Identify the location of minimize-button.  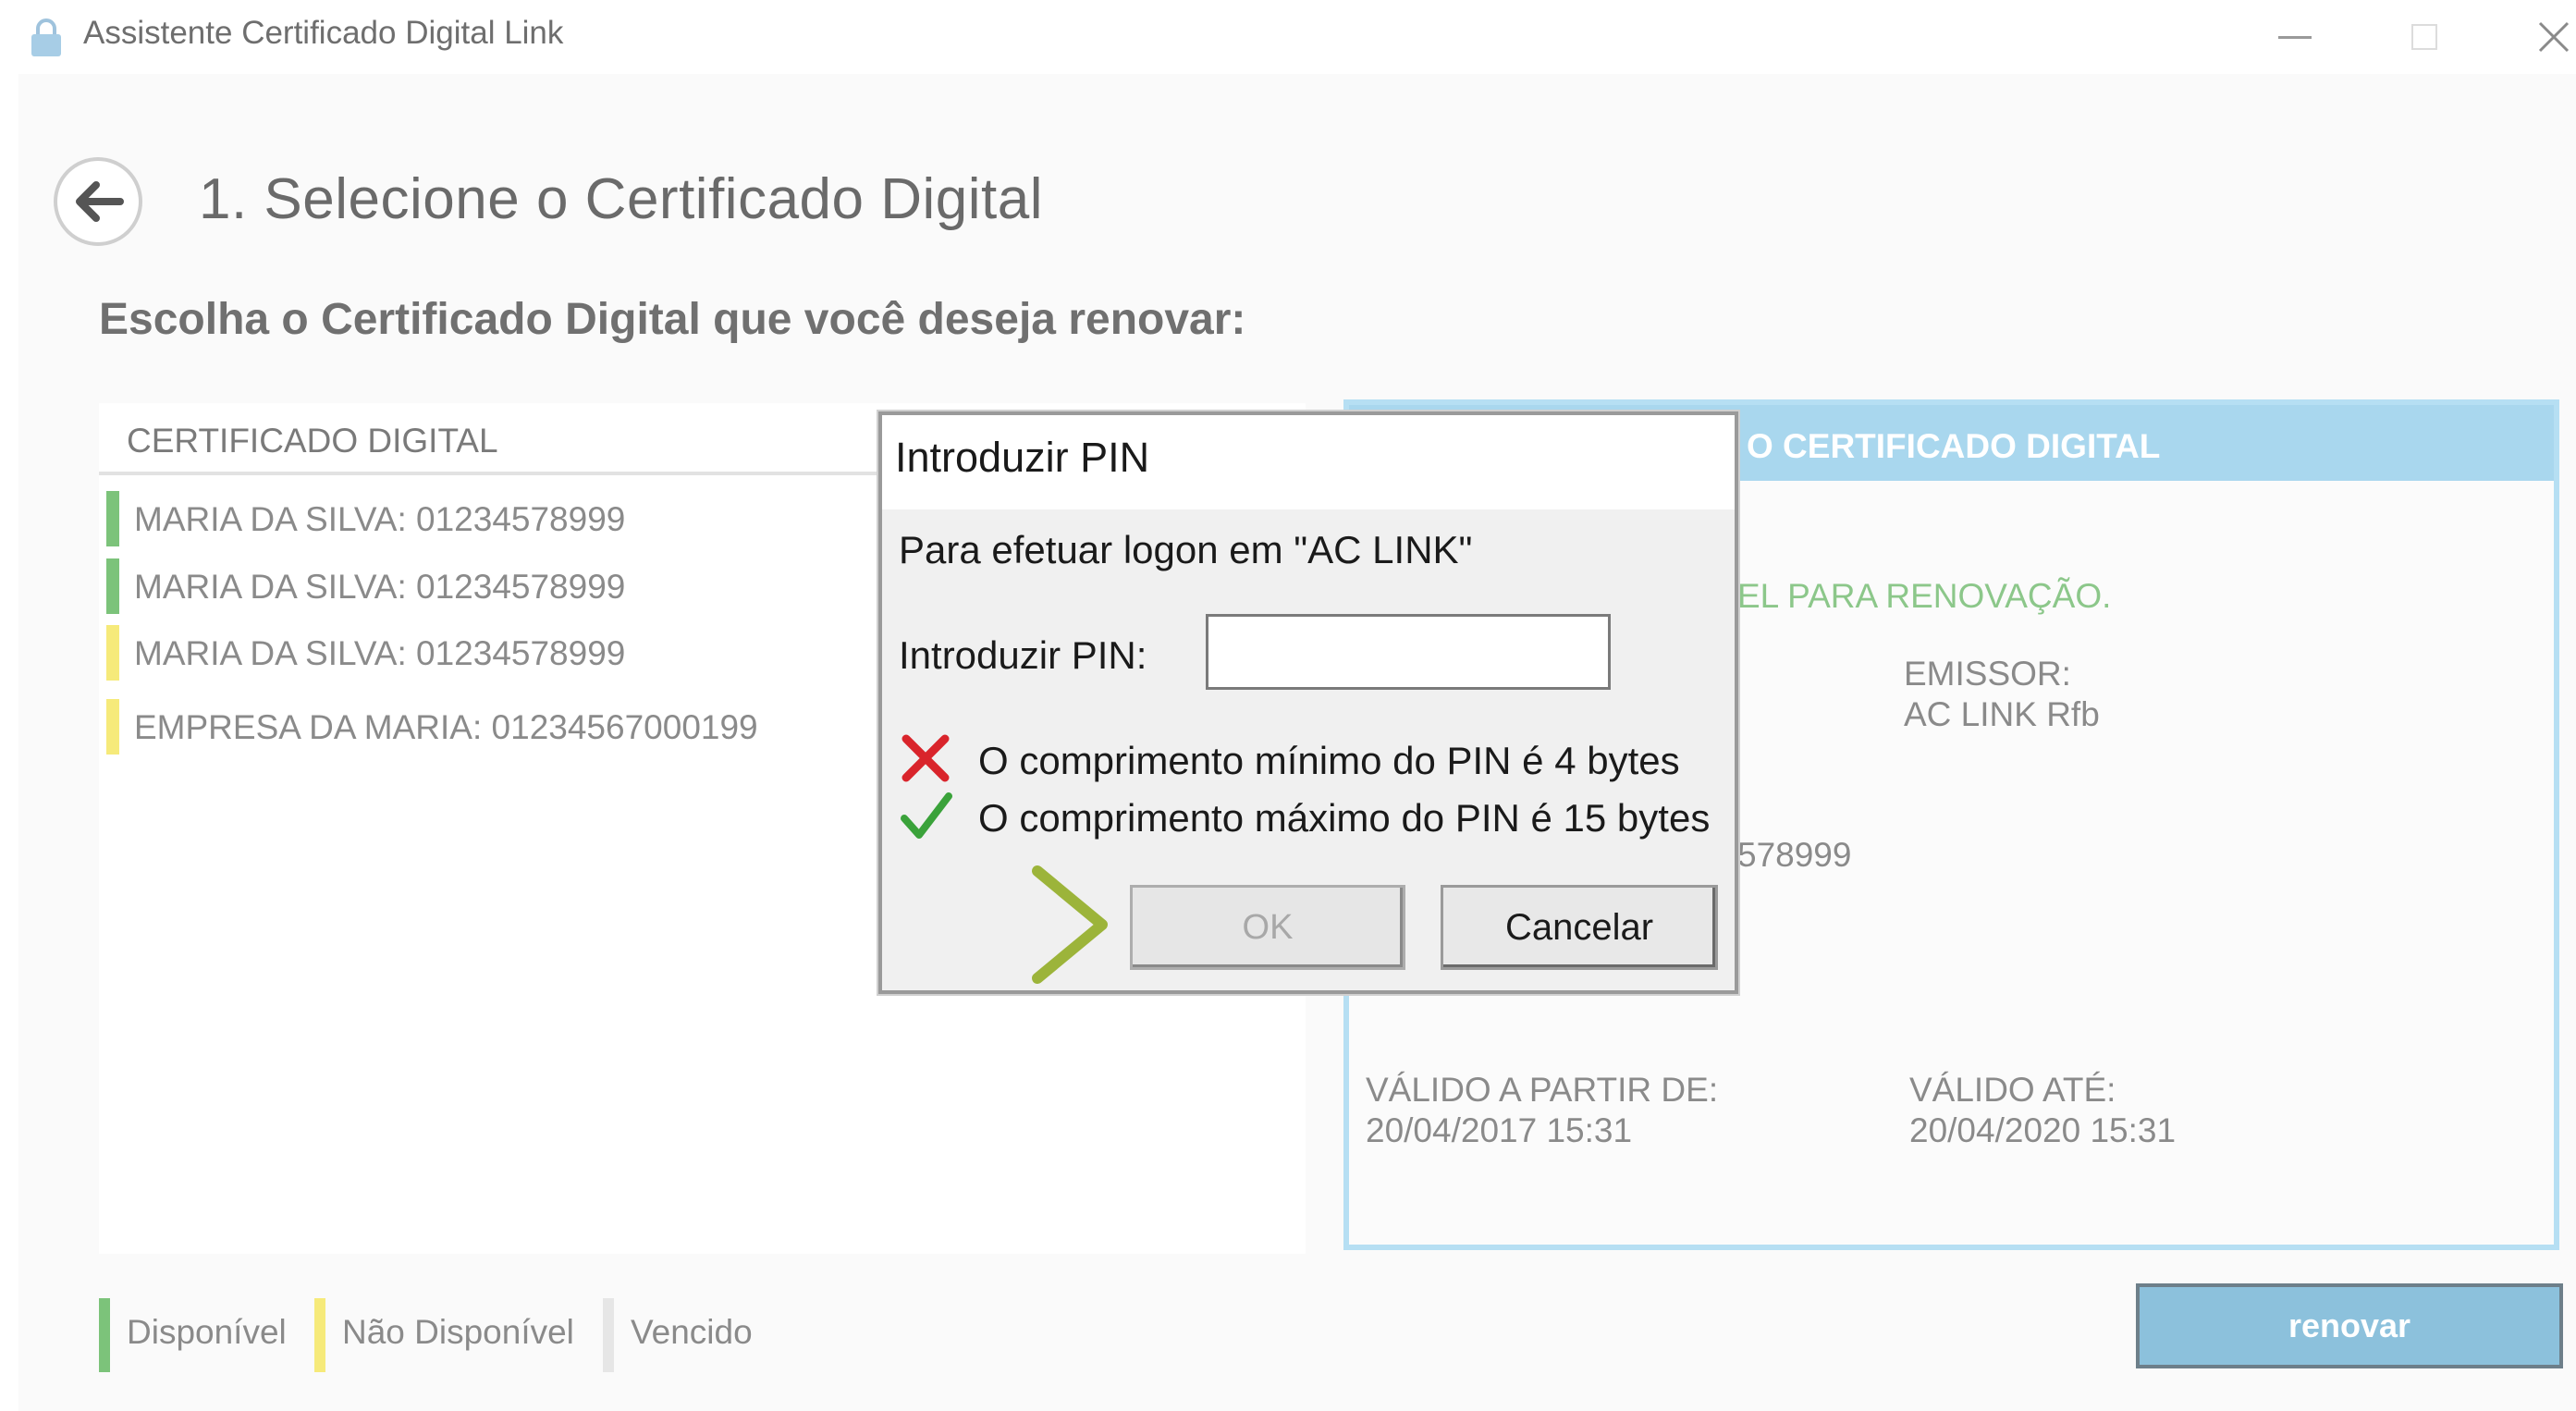
(2295, 37).